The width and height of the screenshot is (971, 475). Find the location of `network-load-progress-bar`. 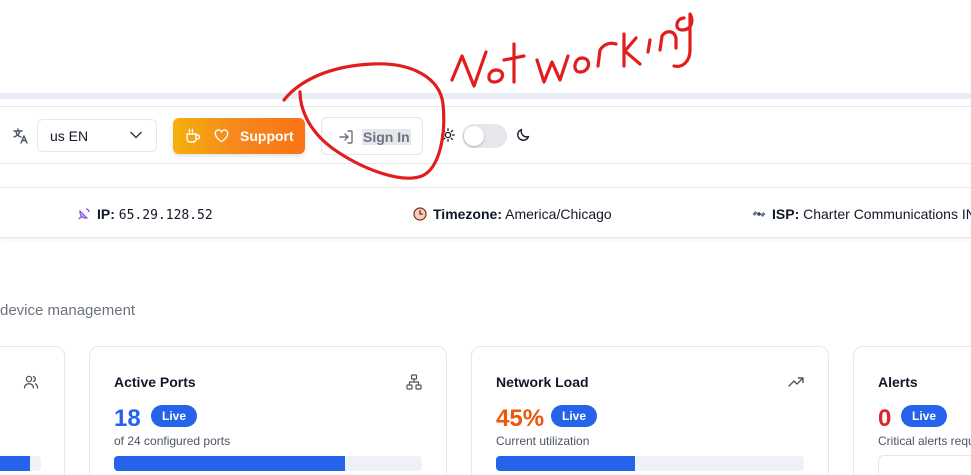

network-load-progress-bar is located at coordinates (650, 463).